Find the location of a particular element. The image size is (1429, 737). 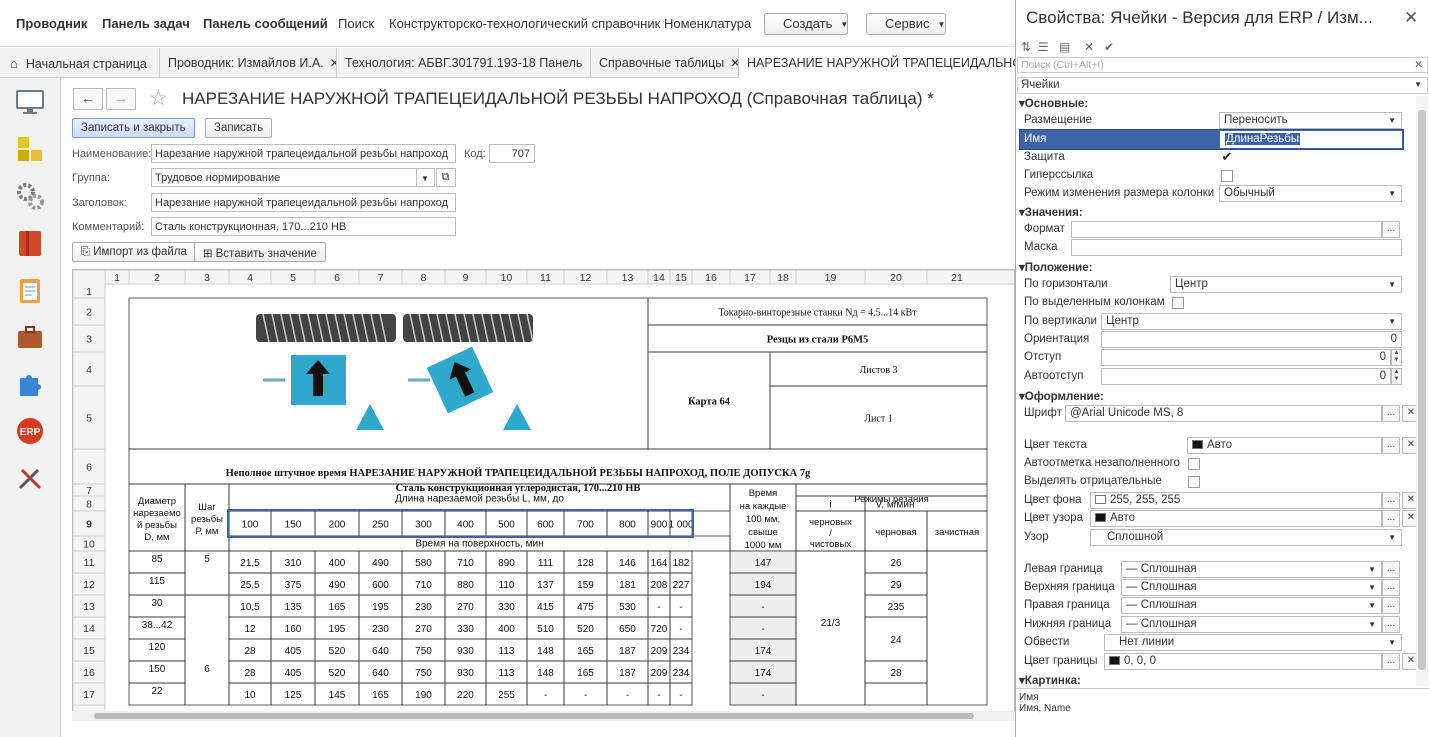

section-design: ▾Оформление: is located at coordinates (1061, 396).